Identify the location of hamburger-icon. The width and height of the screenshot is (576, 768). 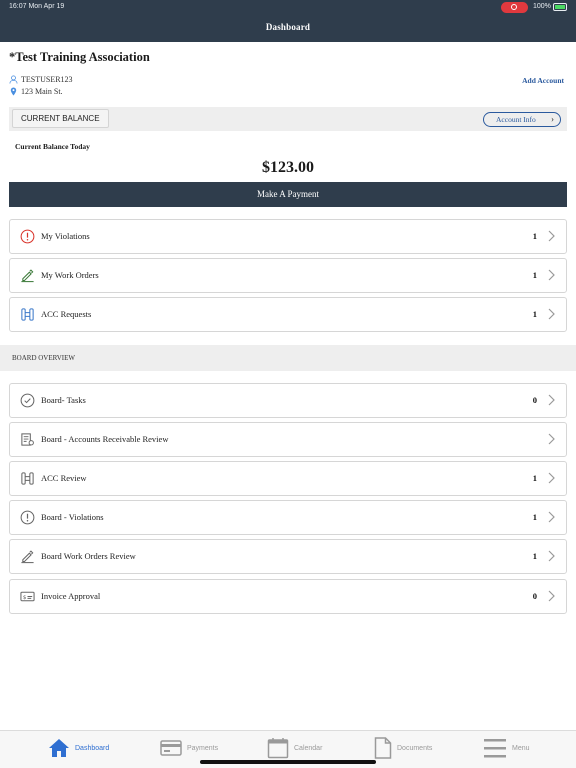
(495, 748).